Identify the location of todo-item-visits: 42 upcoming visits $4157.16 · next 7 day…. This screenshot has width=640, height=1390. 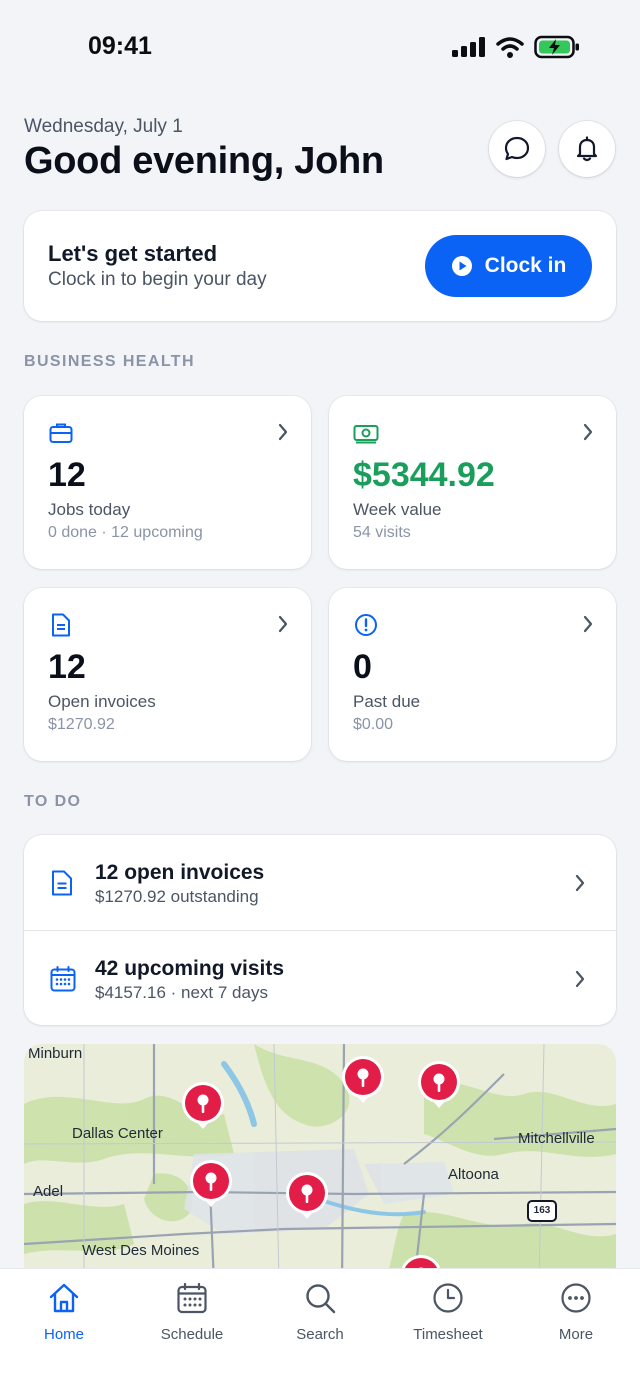
(320, 977).